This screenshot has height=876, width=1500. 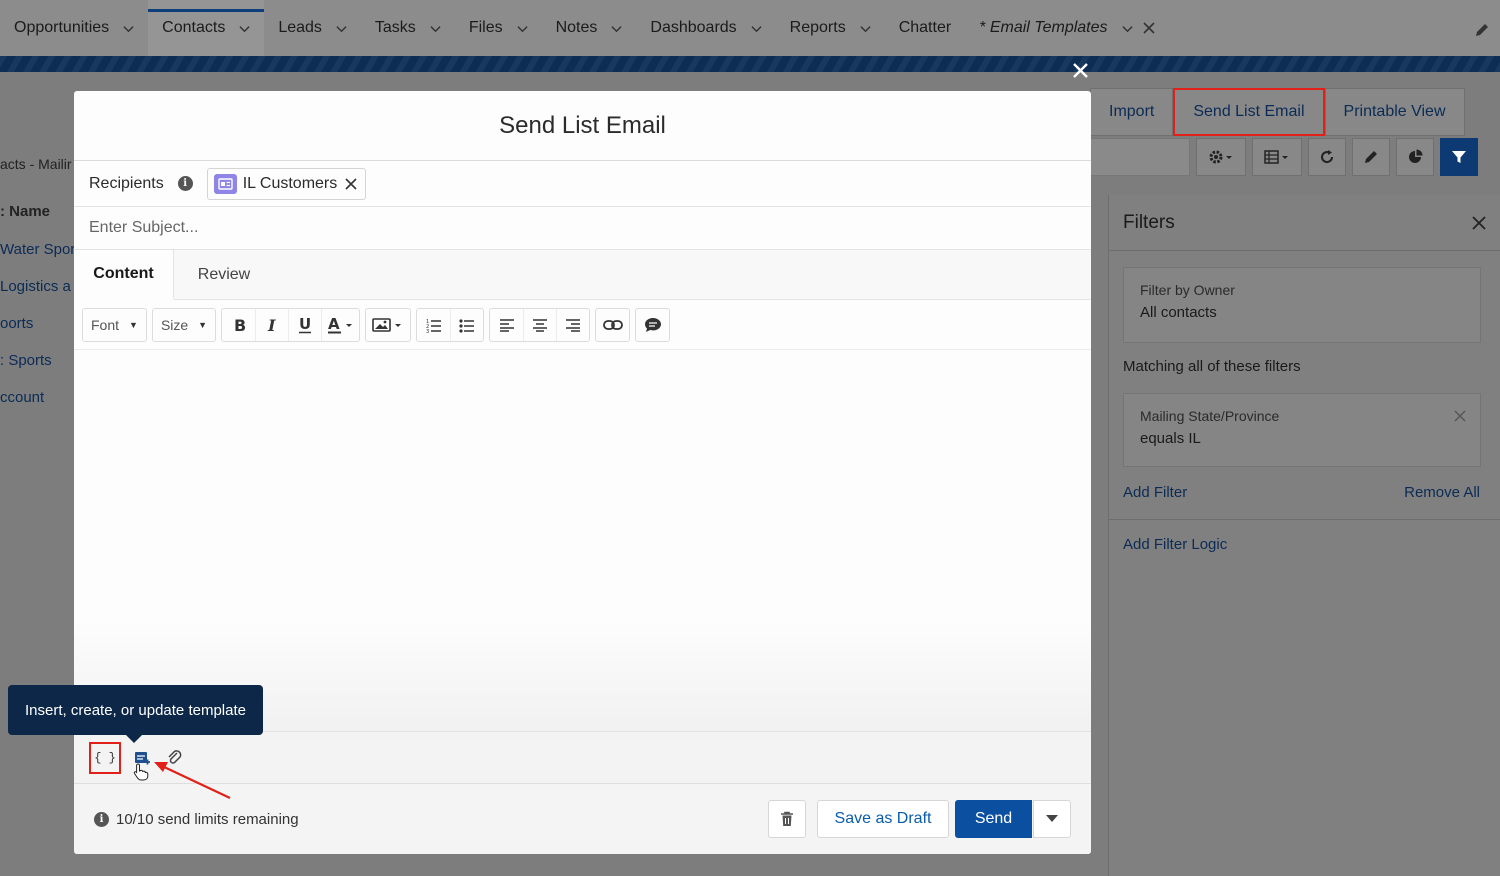 What do you see at coordinates (184, 324) in the screenshot?
I see `size-select: Size ▼` at bounding box center [184, 324].